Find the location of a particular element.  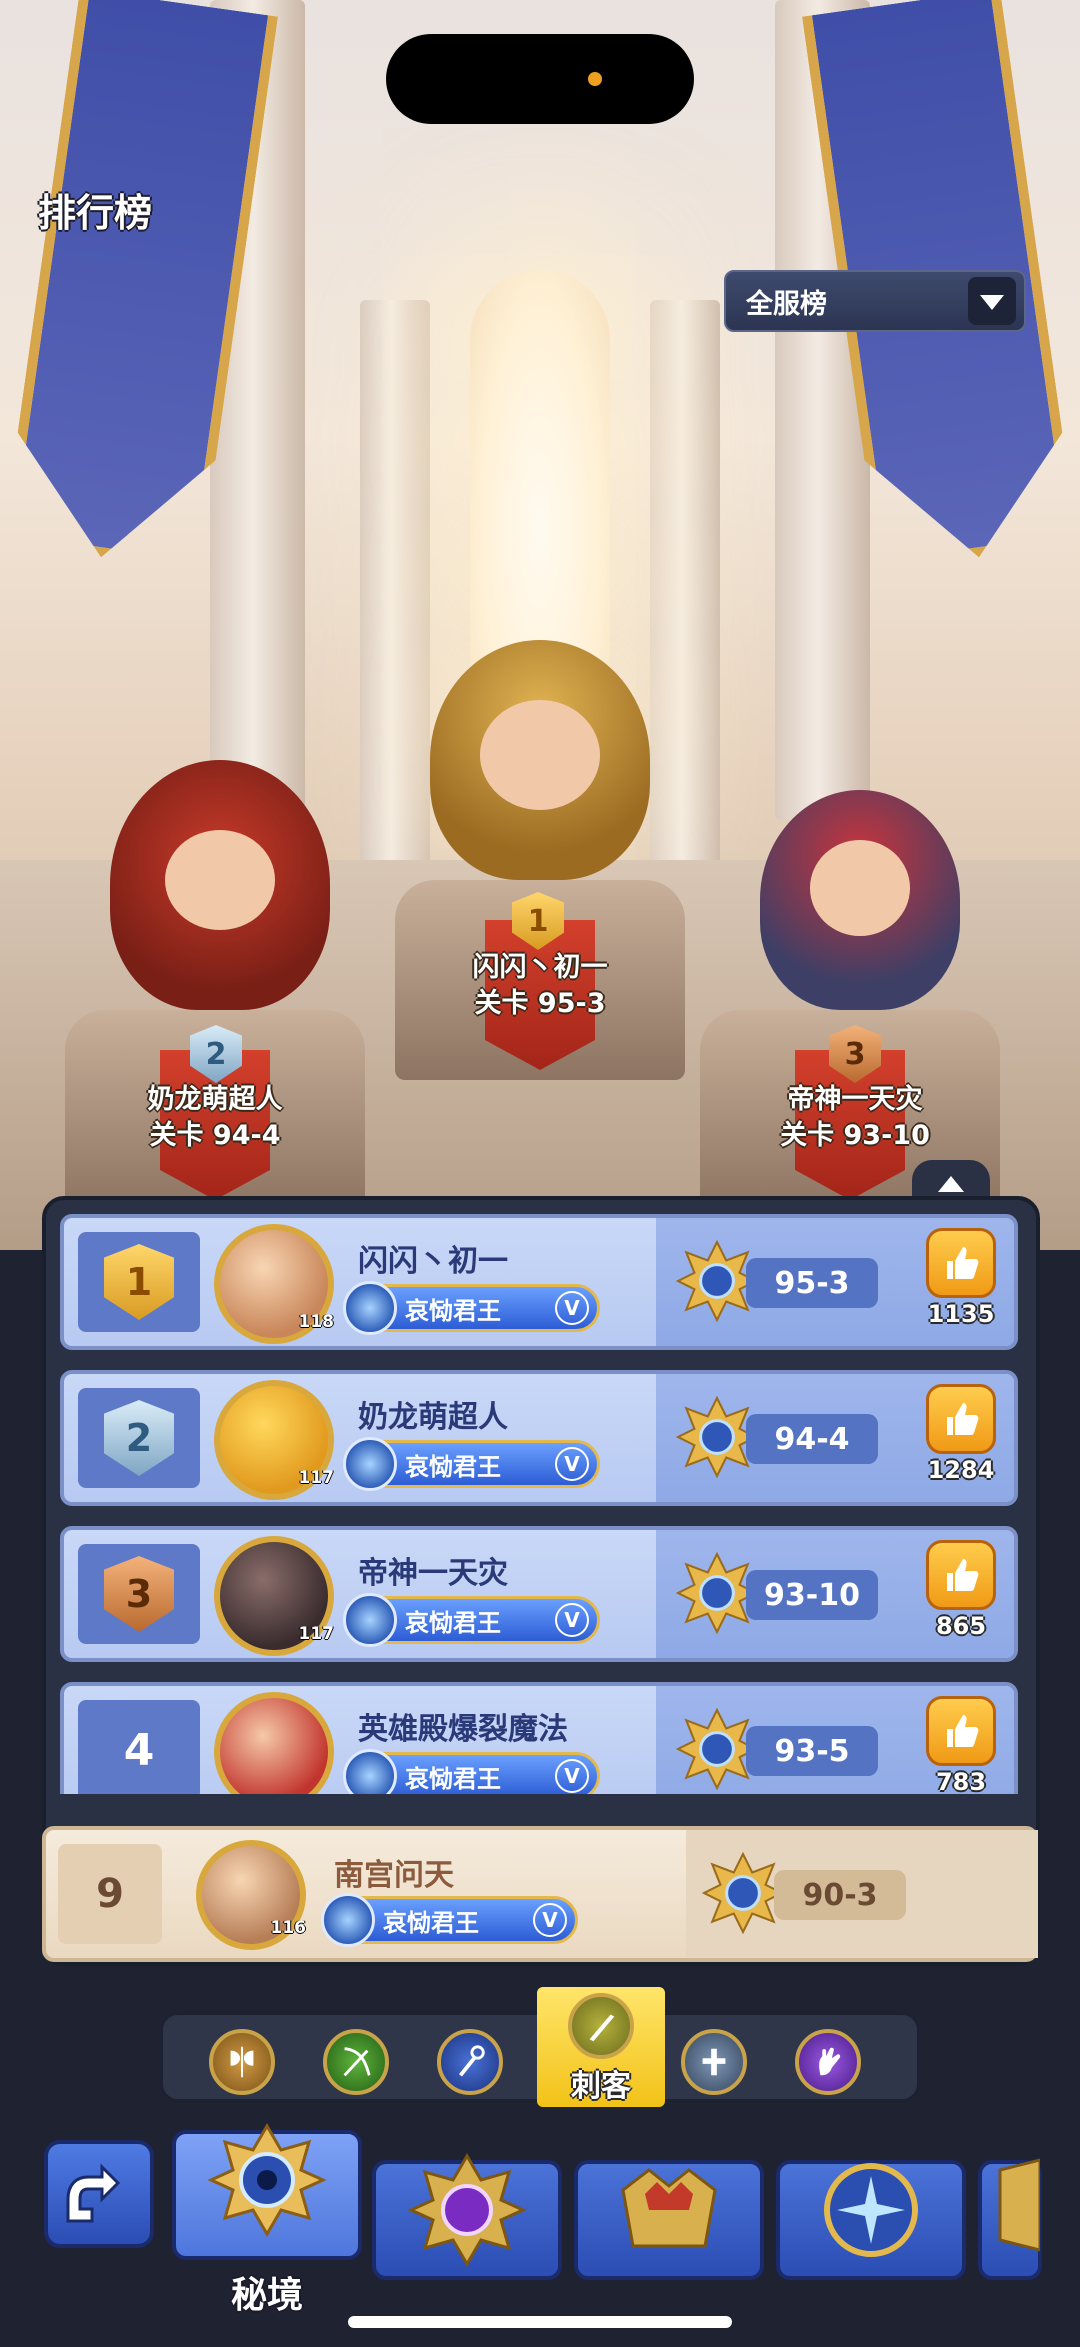

chevron-down-icon is located at coordinates (992, 301).